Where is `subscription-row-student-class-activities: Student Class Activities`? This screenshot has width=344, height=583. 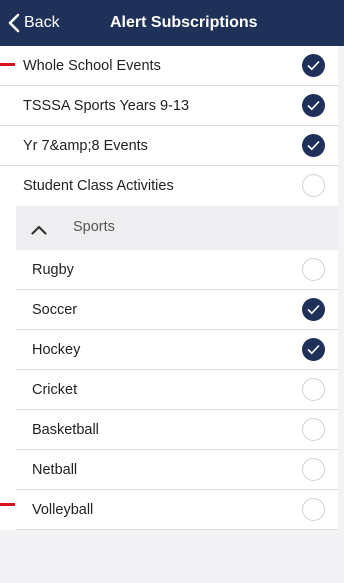 subscription-row-student-class-activities: Student Class Activities is located at coordinates (169, 186).